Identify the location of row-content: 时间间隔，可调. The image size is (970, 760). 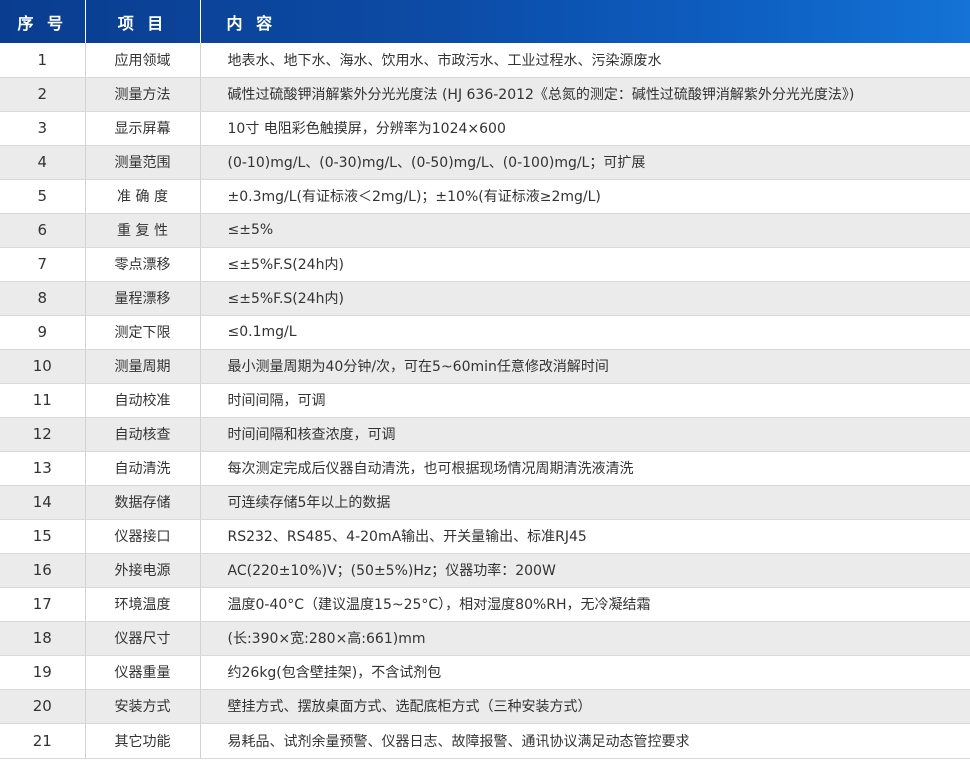
(585, 400).